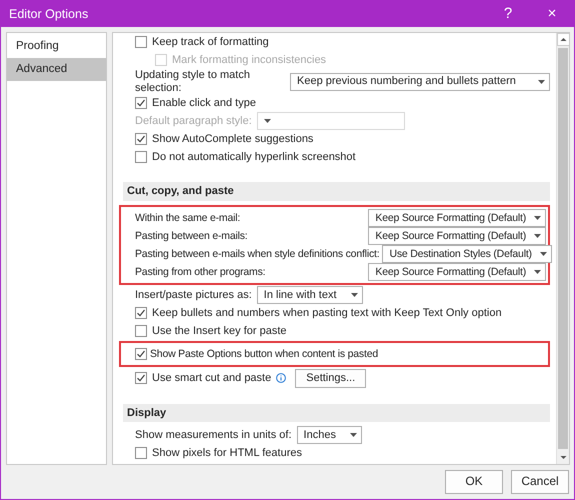 The height and width of the screenshot is (500, 575). What do you see at coordinates (327, 313) in the screenshot?
I see `checkbox-label: Keep bullets and numbers when pasting text with Keep Text Only option` at bounding box center [327, 313].